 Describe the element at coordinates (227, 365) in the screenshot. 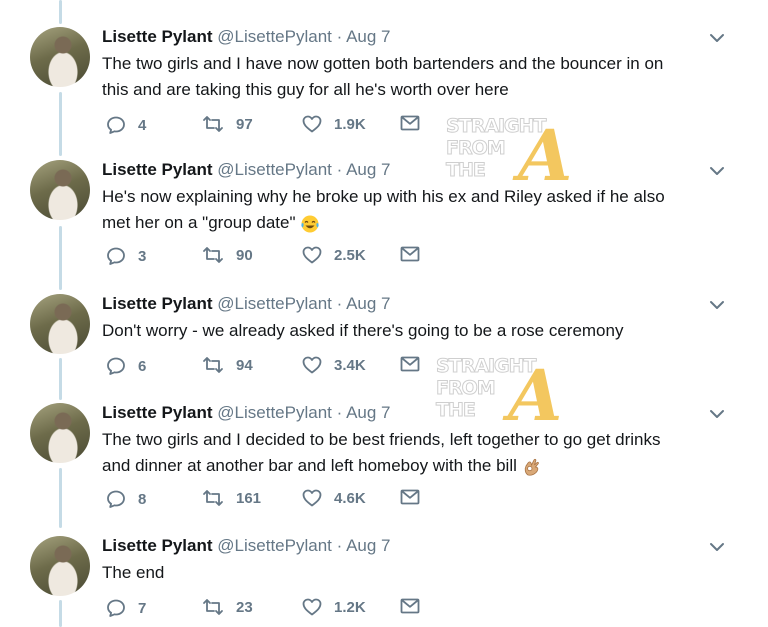

I see `retweet-button: 94` at that location.